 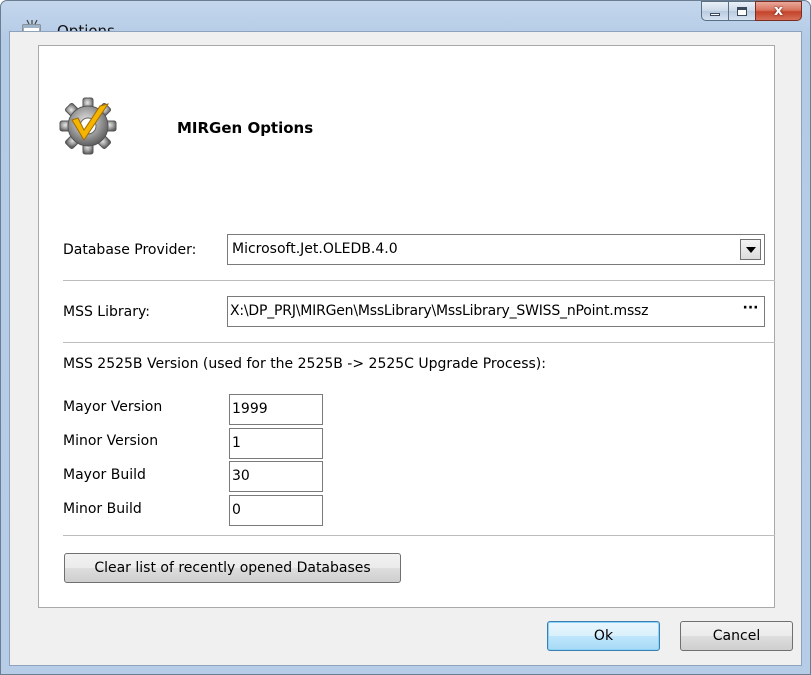 I want to click on minor-build-label: Minor Build, so click(x=102, y=509).